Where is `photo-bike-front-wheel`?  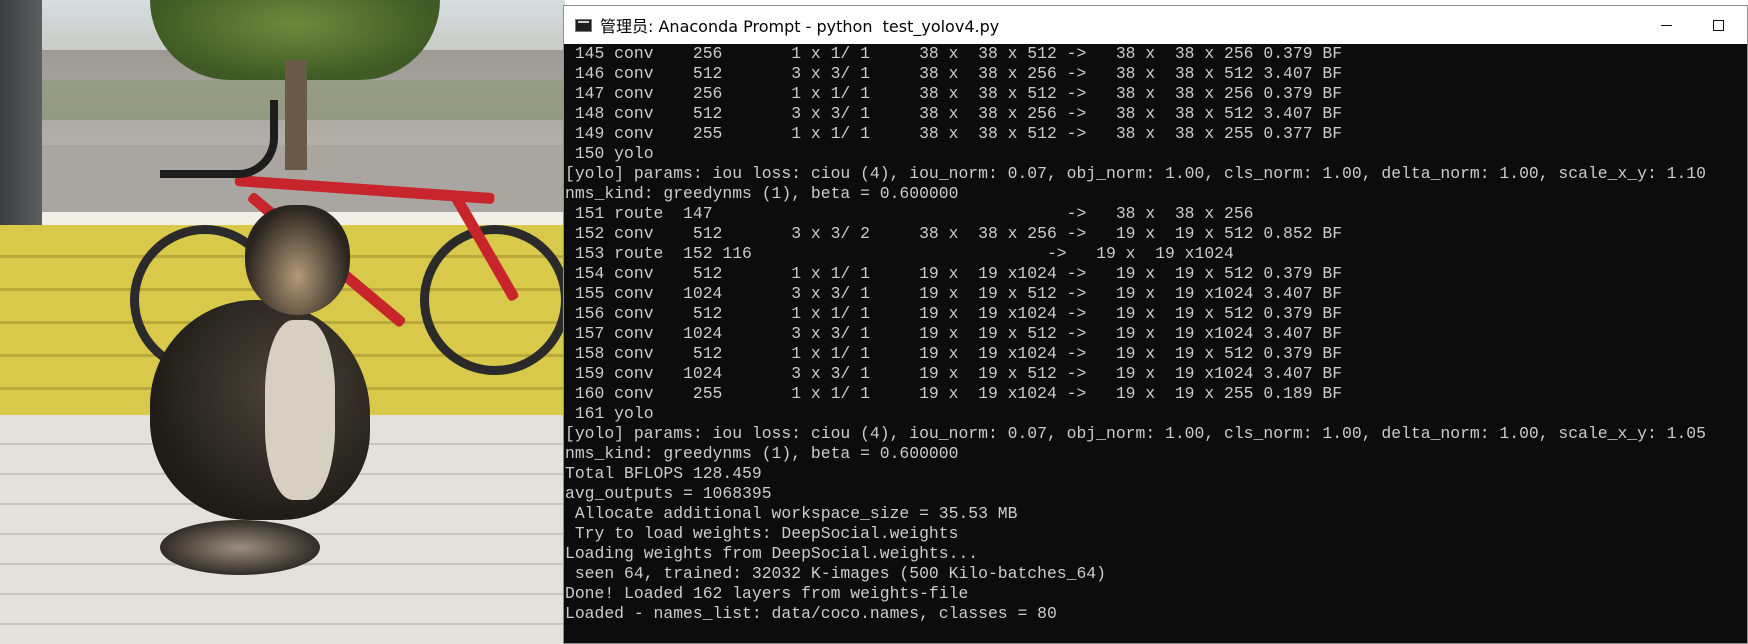
photo-bike-front-wheel is located at coordinates (492, 300).